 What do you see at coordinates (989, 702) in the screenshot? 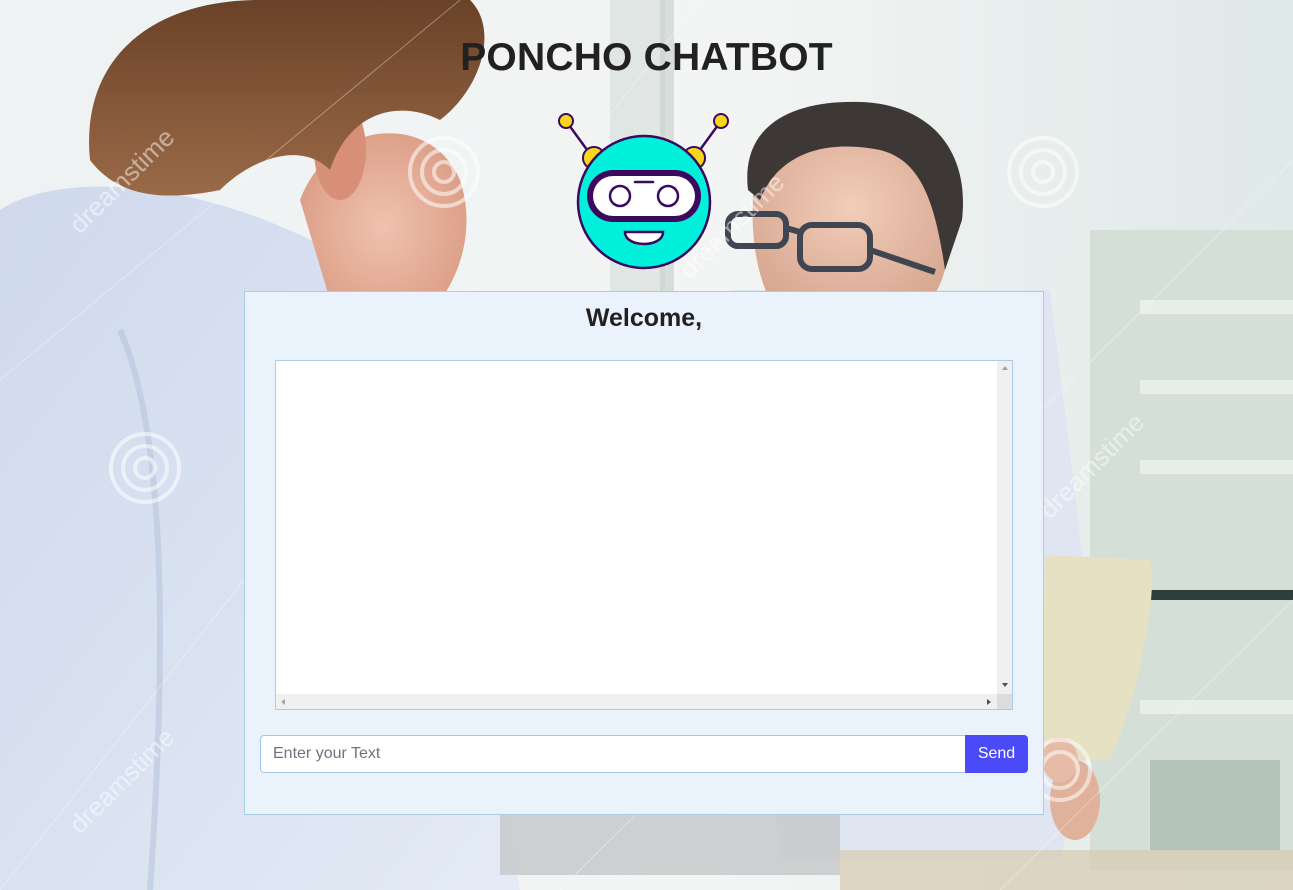
I see `scroll-right-icon` at bounding box center [989, 702].